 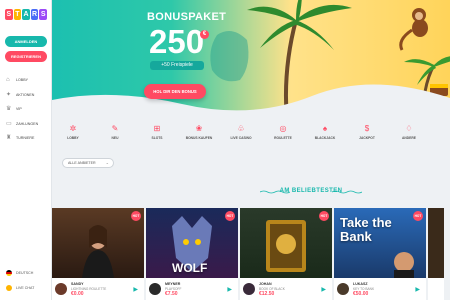 What do you see at coordinates (367, 135) in the screenshot?
I see `category-jackpot: $ JACKPOT` at bounding box center [367, 135].